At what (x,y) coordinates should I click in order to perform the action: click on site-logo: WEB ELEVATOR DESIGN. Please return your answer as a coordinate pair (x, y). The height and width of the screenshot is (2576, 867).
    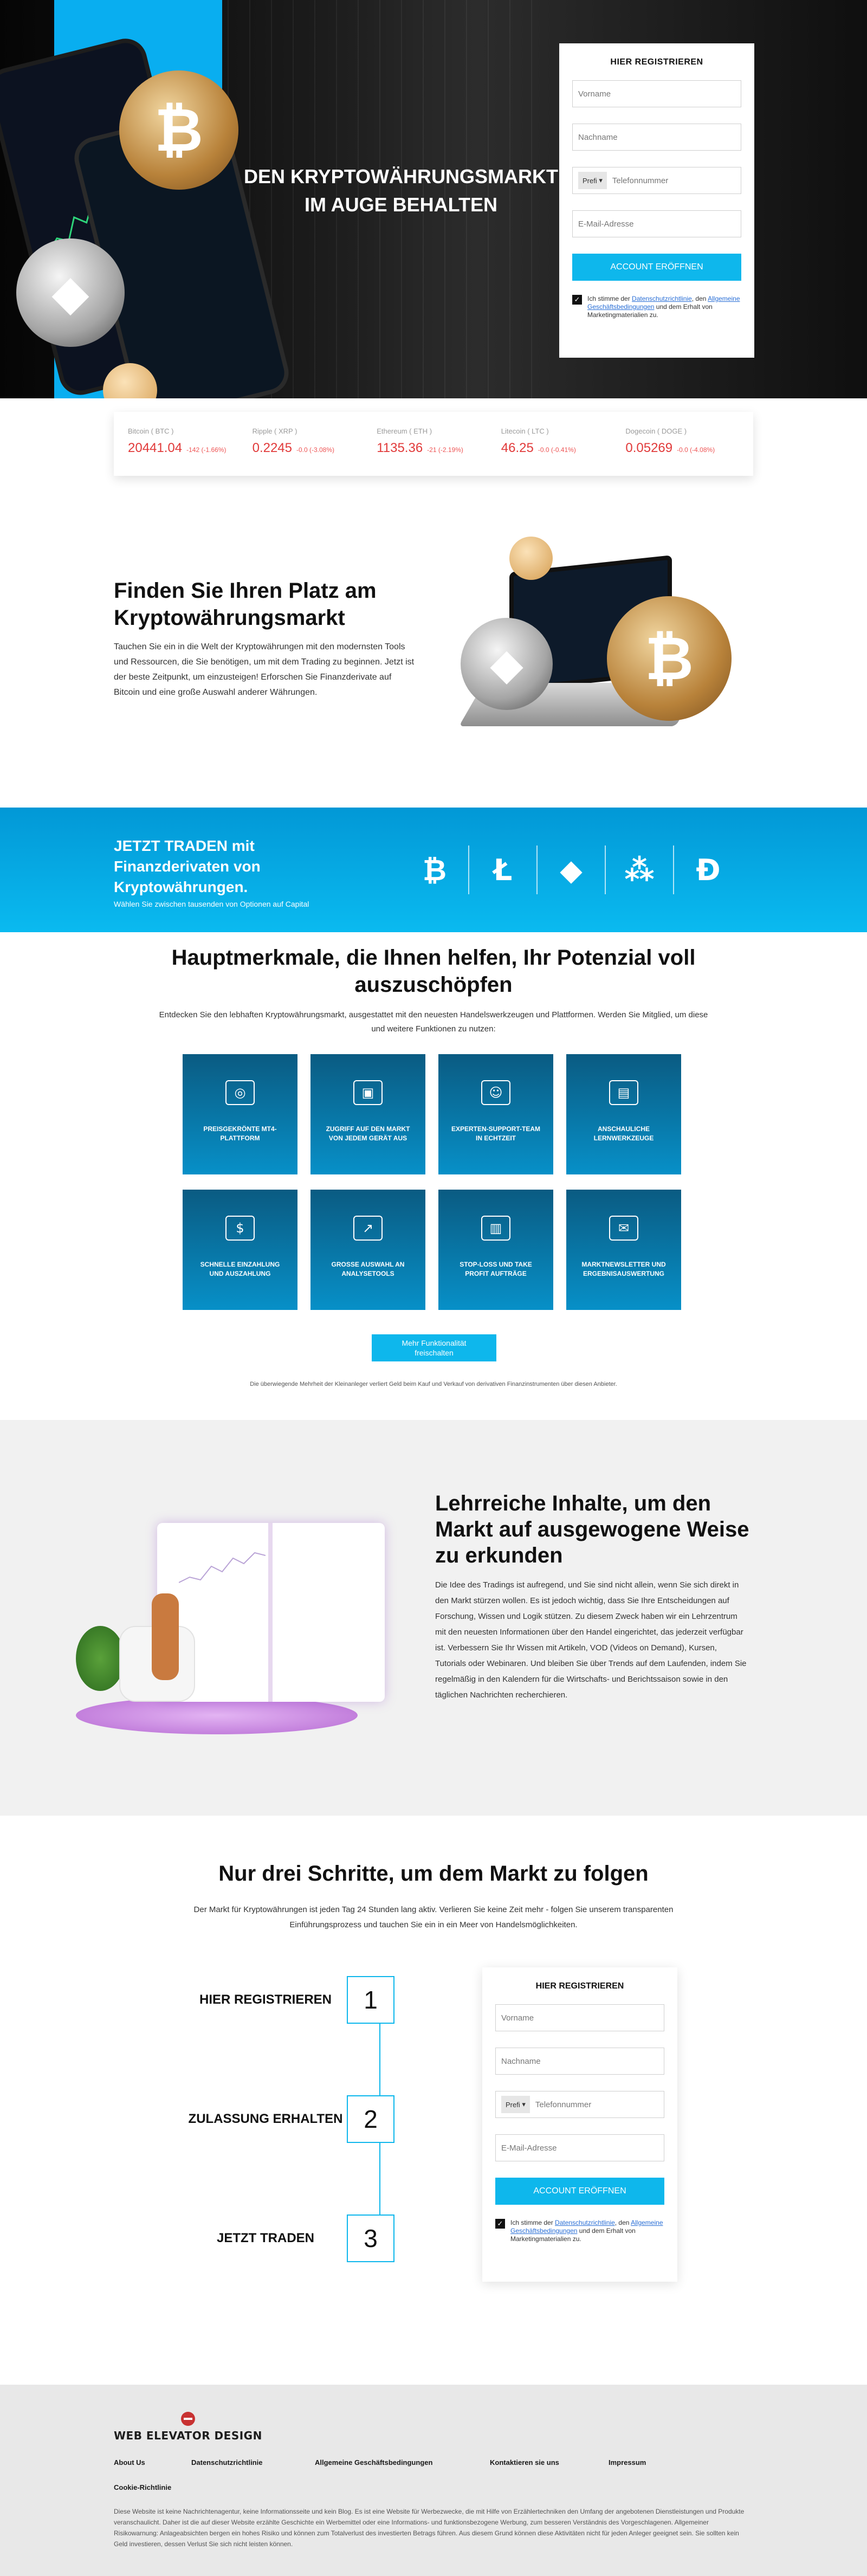
    Looking at the image, I should click on (188, 2427).